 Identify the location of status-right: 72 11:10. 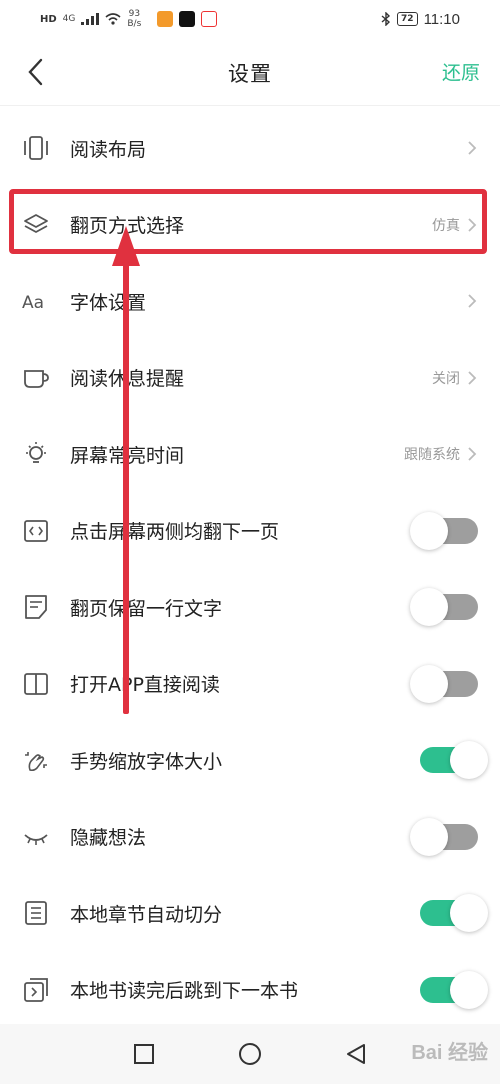
(420, 19).